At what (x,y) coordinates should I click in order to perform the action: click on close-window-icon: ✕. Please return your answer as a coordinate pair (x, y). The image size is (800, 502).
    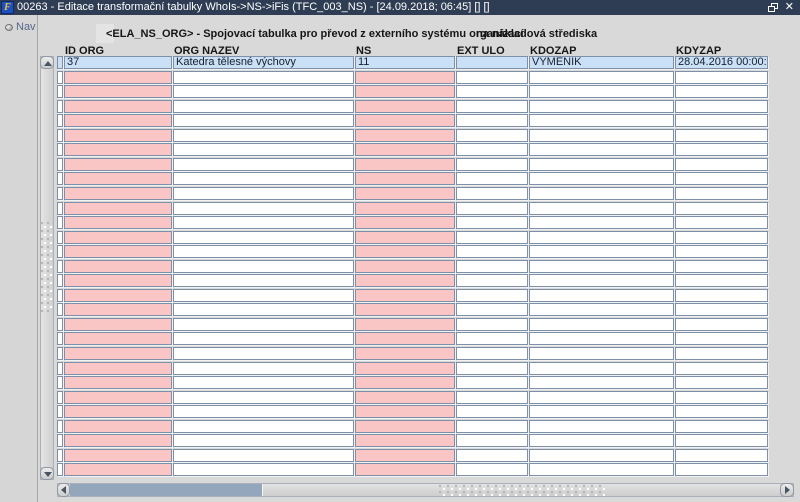
    Looking at the image, I should click on (789, 7).